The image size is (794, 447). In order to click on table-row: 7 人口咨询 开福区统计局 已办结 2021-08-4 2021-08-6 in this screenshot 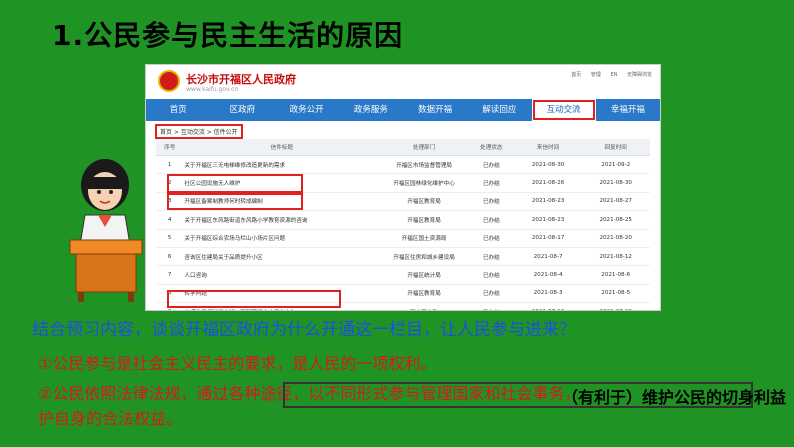, I will do `click(403, 275)`.